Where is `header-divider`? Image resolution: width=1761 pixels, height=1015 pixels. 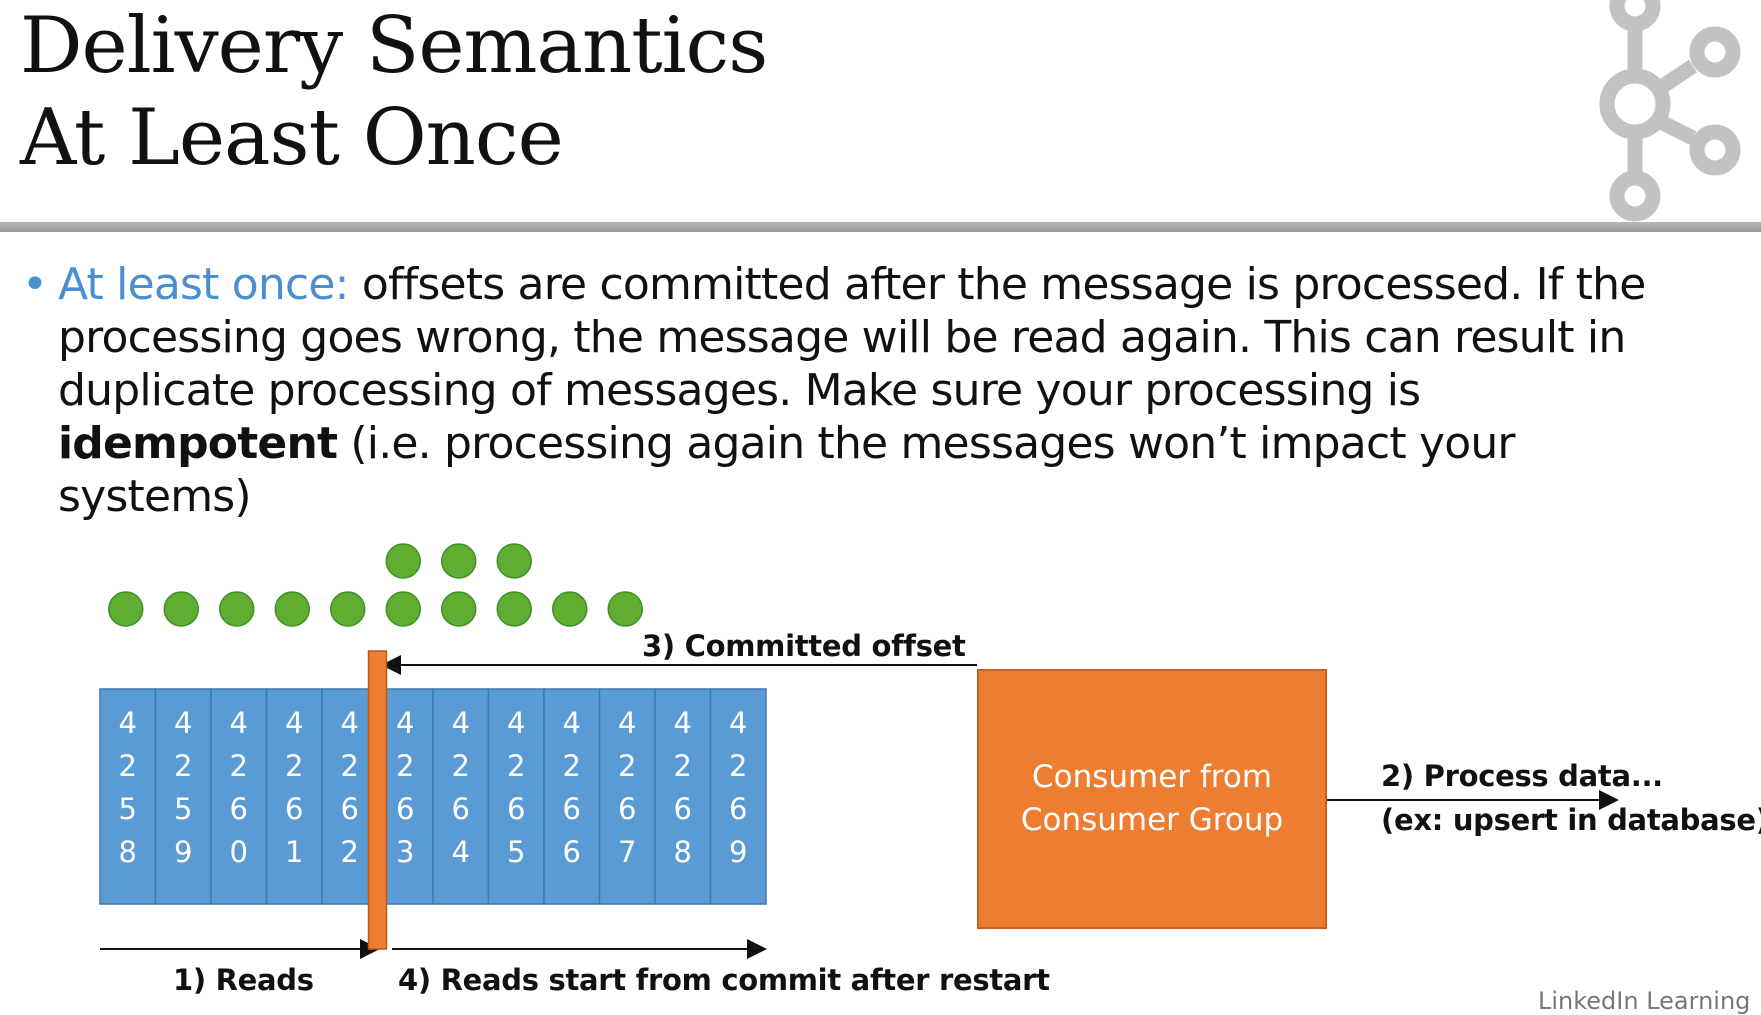 header-divider is located at coordinates (880, 227).